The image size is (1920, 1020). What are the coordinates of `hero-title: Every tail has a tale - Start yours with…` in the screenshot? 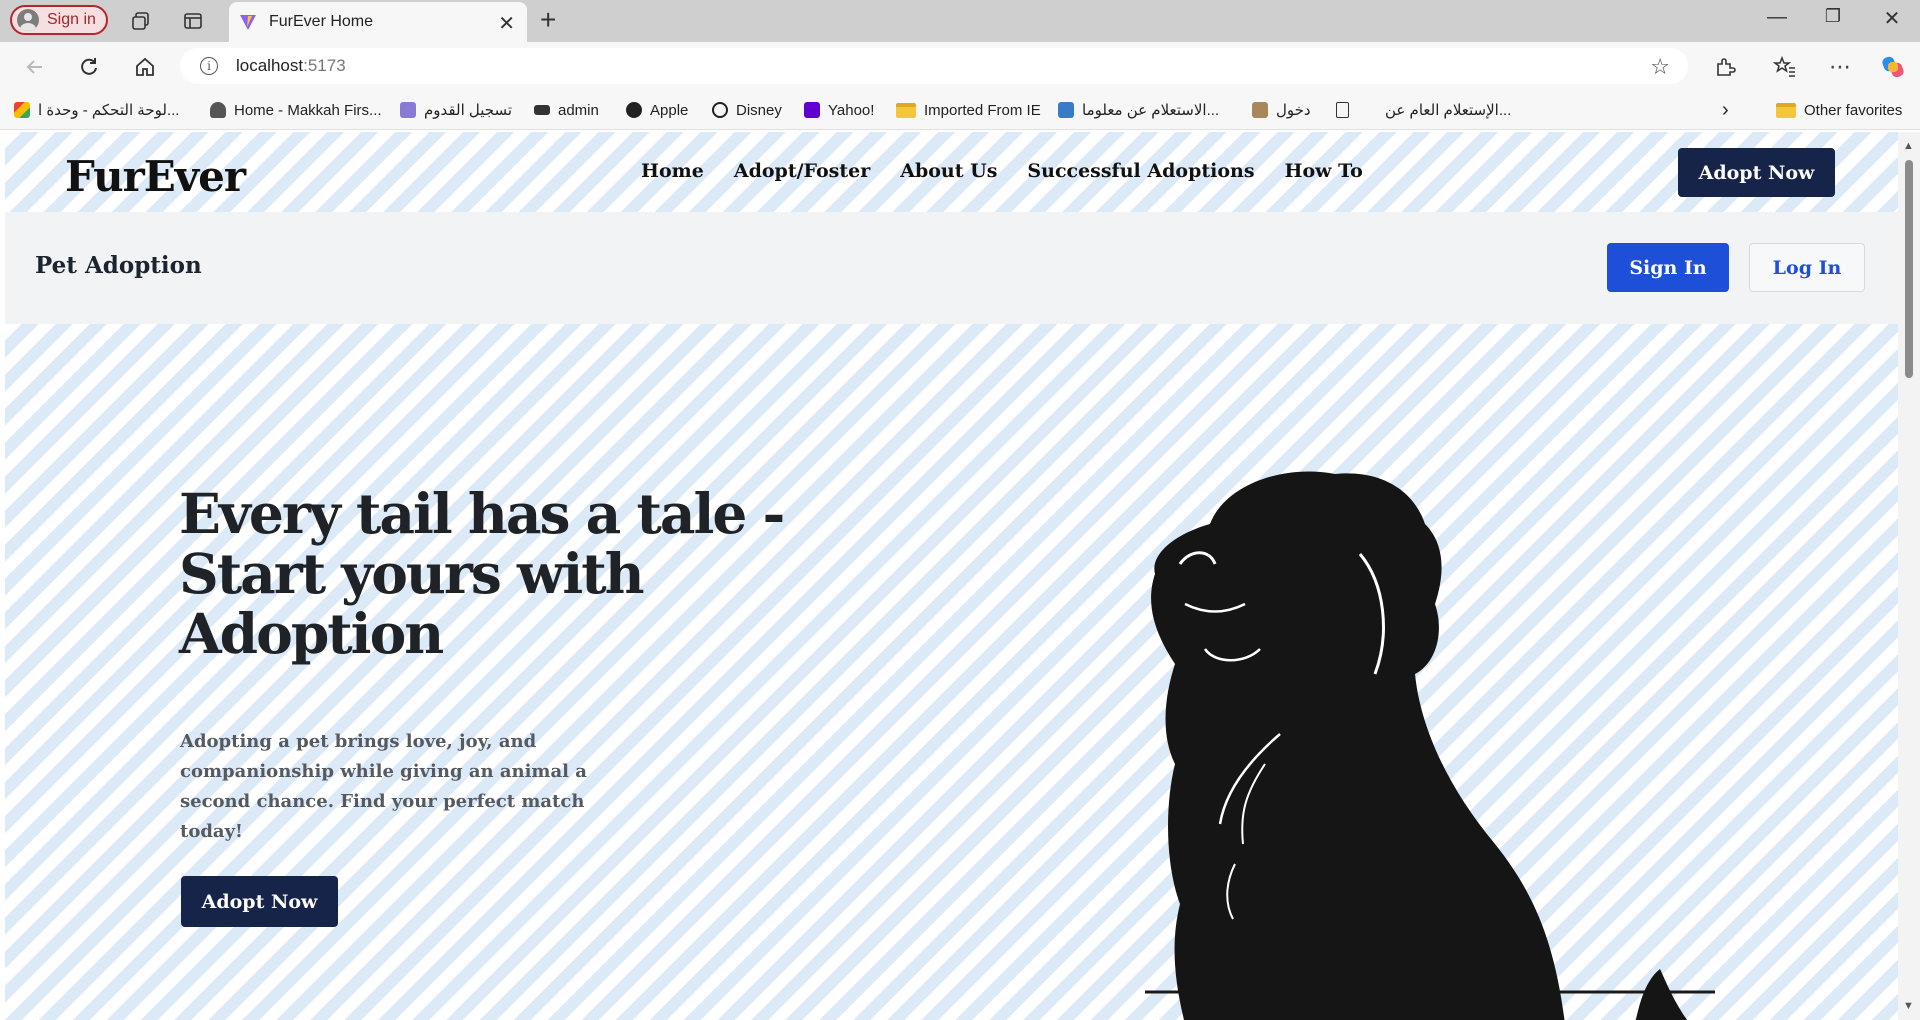 It's located at (482, 573).